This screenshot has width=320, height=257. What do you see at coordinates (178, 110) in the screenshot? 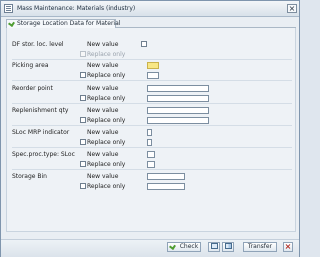
I see `replenishment-qty-new-value-input` at bounding box center [178, 110].